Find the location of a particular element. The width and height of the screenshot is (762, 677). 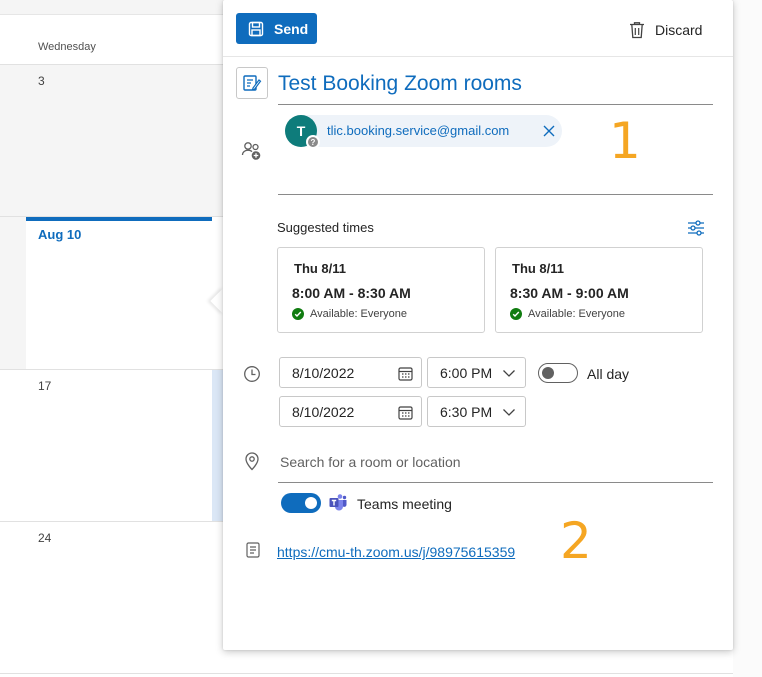

teams-meeting-label: Teams meeting is located at coordinates (404, 504).